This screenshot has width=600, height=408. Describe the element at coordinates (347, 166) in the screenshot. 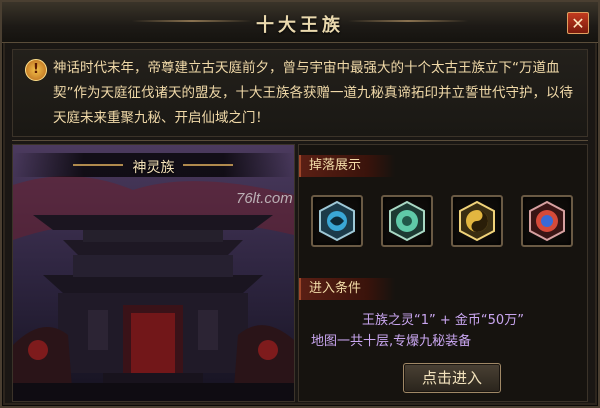

I see `drops-section-label: 掉落展示` at that location.